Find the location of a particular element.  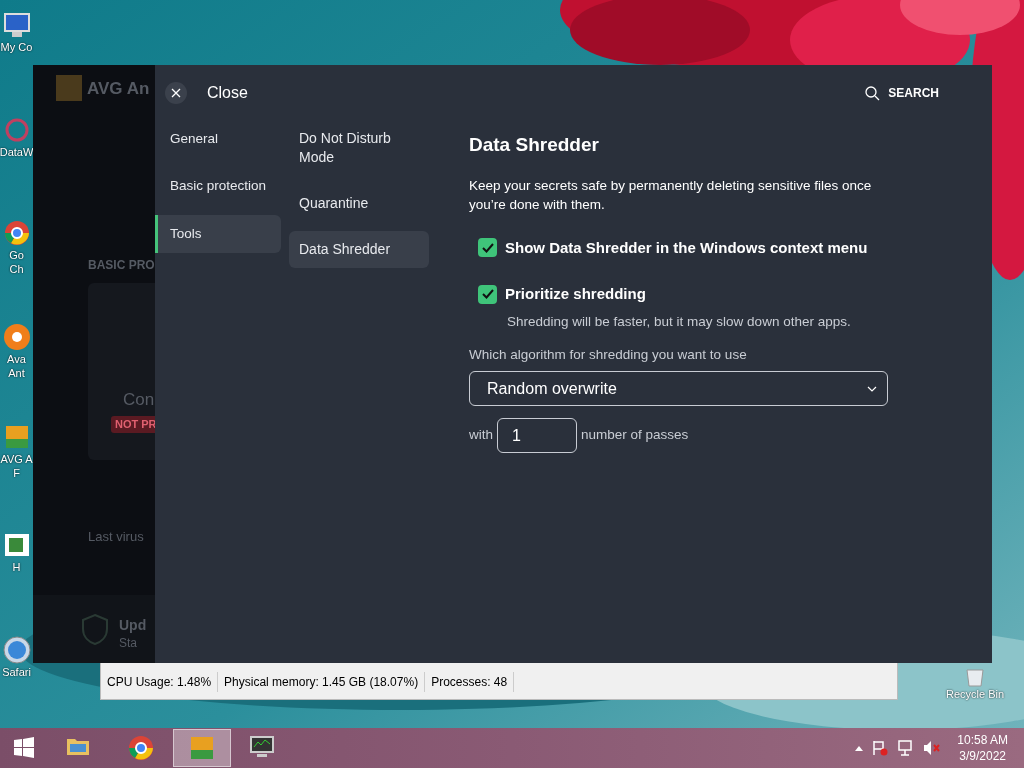

icon-label: Ch is located at coordinates (16, 269).